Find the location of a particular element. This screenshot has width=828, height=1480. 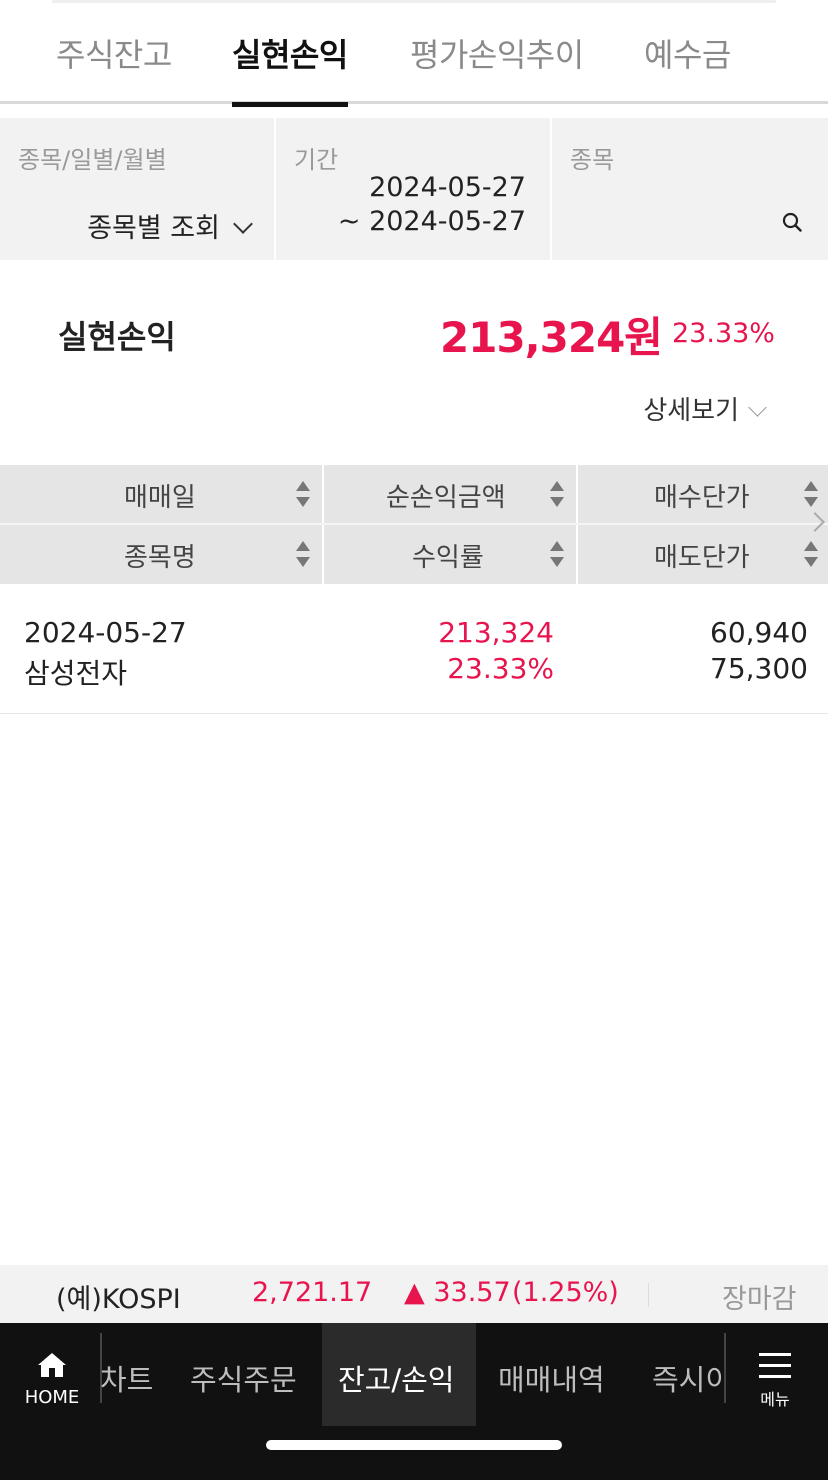

mode-select: 종목별 조회 is located at coordinates (170, 225).